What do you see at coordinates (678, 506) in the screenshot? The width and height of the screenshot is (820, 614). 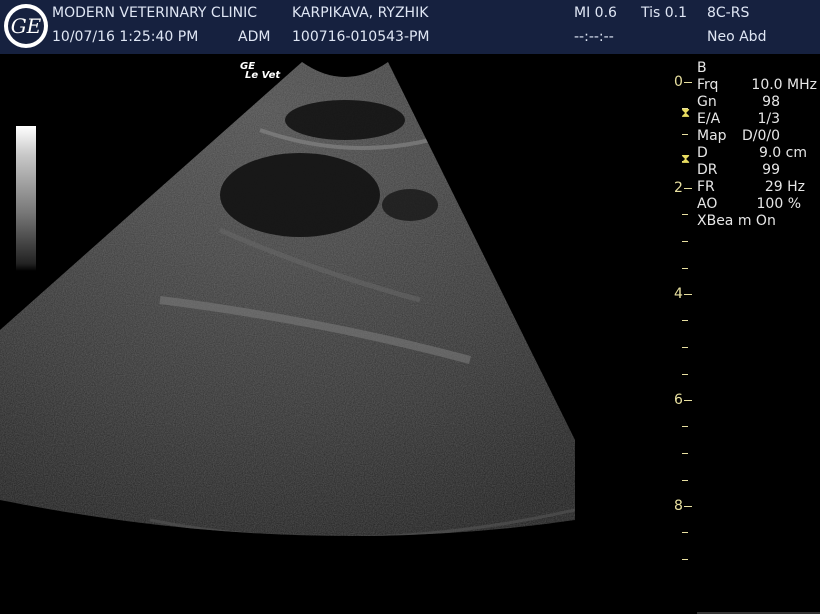 I see `depth-label-8: 8` at bounding box center [678, 506].